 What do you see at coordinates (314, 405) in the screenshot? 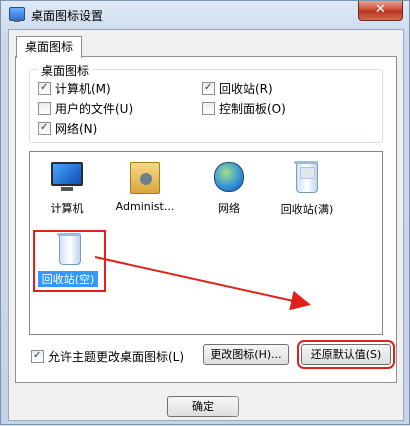
I see `blurred-region` at bounding box center [314, 405].